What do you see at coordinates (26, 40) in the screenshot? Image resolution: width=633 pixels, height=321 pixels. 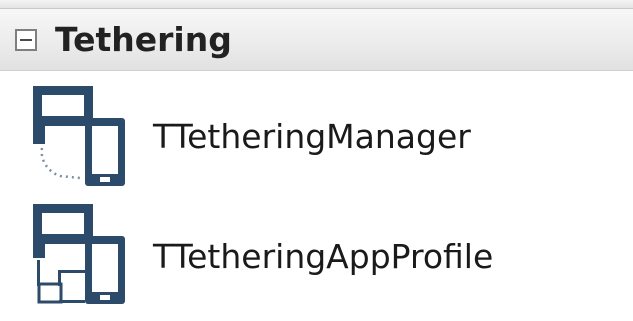 I see `collapse-minus-icon` at bounding box center [26, 40].